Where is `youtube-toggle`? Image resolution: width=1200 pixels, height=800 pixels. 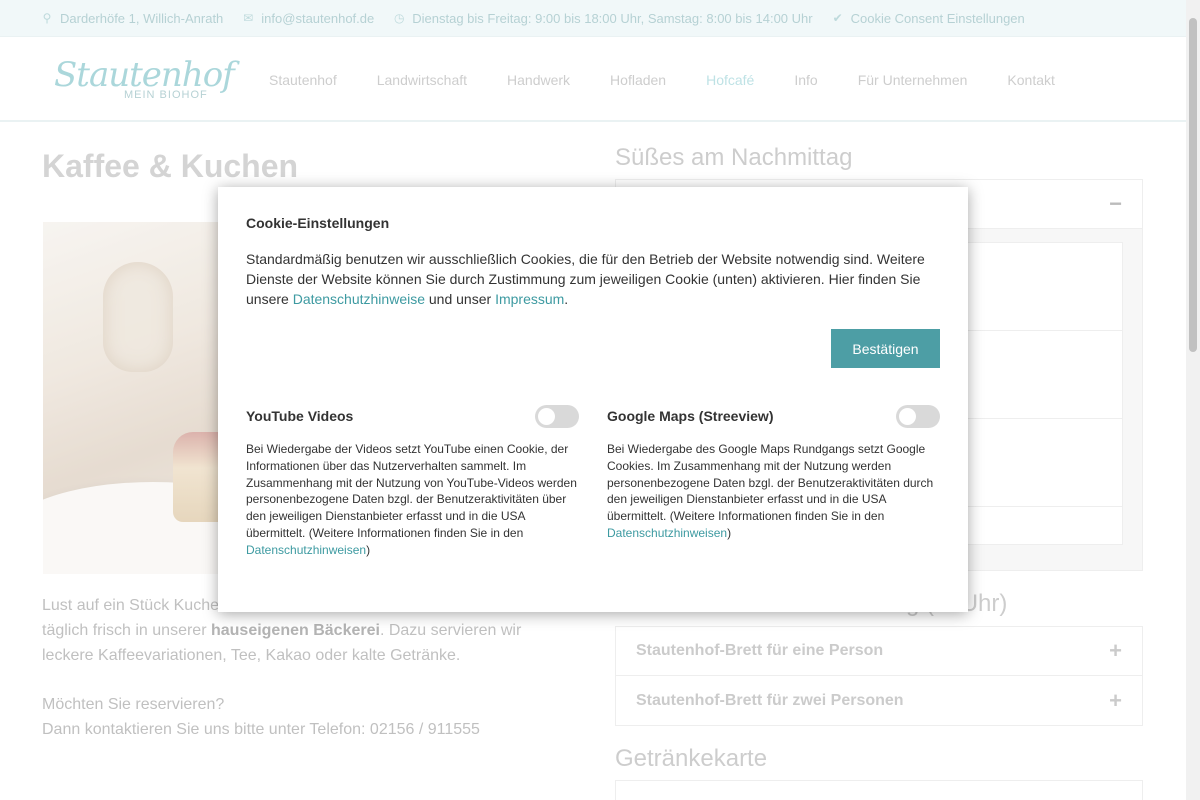 youtube-toggle is located at coordinates (557, 416).